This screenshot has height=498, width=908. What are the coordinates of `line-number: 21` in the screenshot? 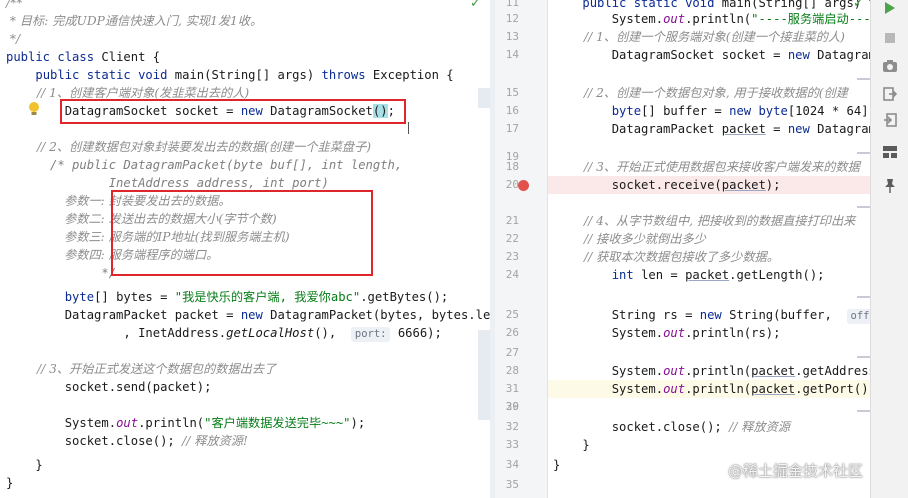 It's located at (507, 221).